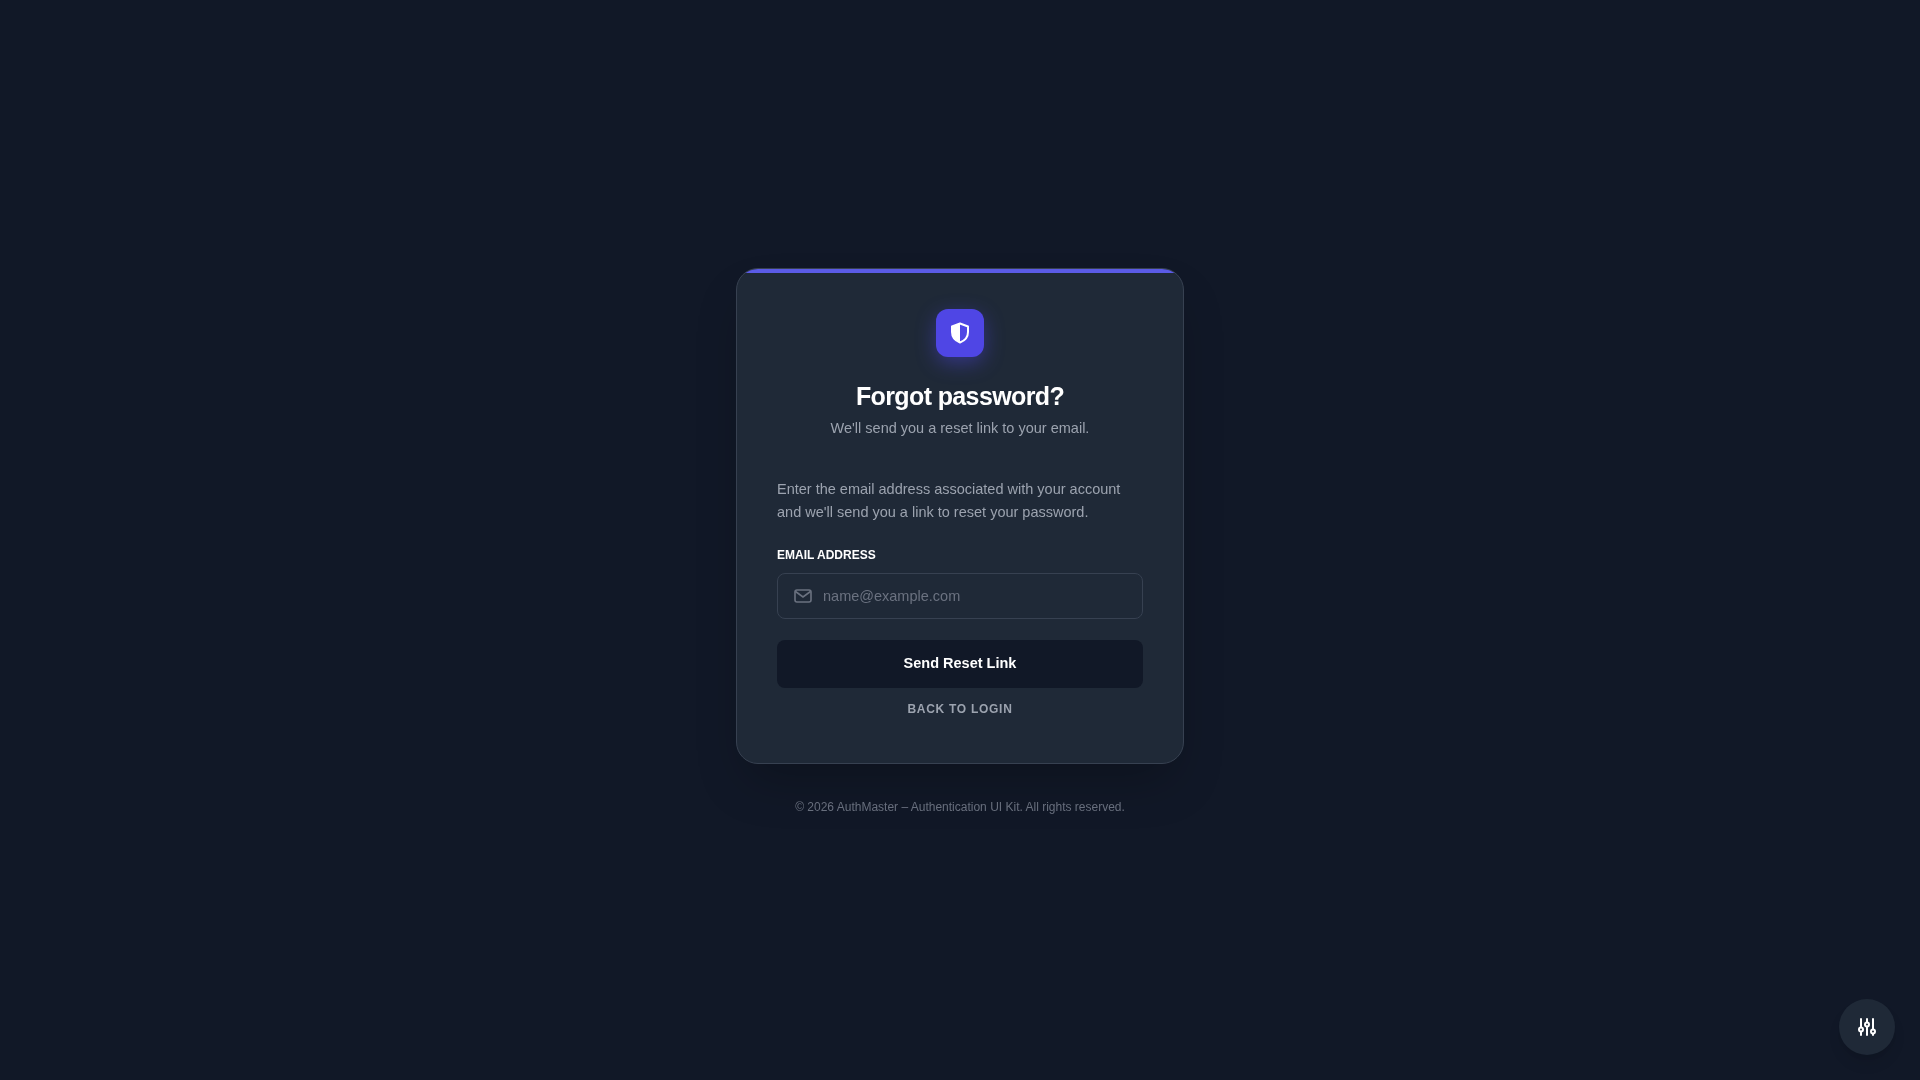 This screenshot has height=1080, width=1920. Describe the element at coordinates (960, 807) in the screenshot. I see `footer-text: © 2026 AuthMaster – Authentication UI Kit. All rights reserved.` at that location.